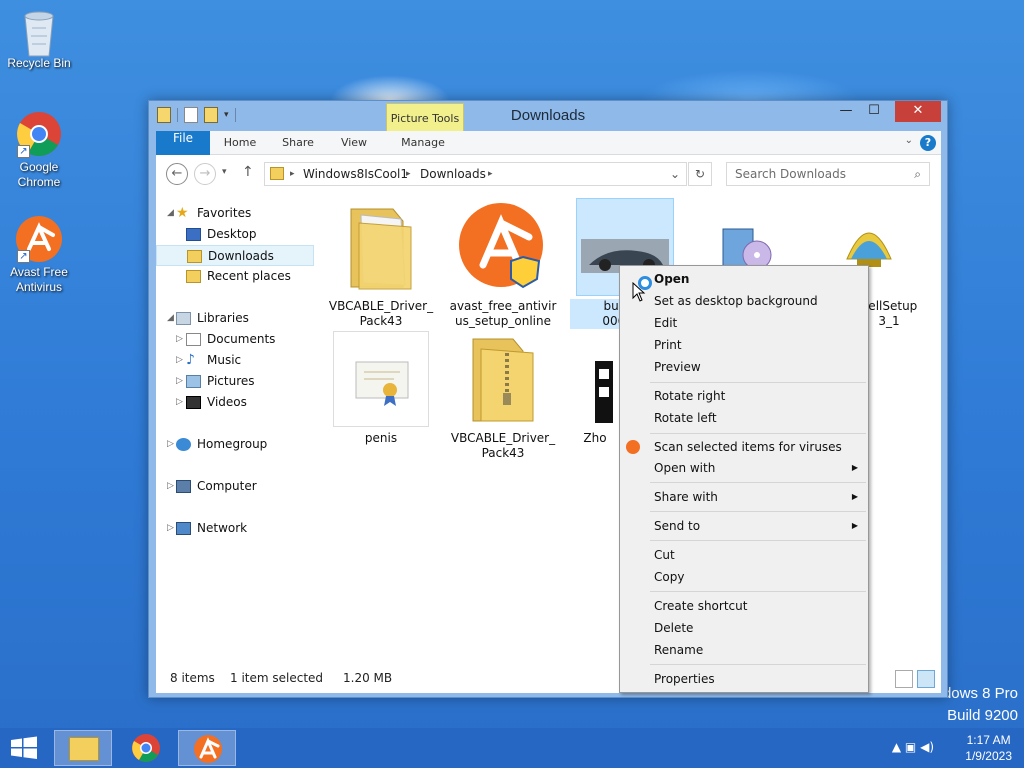 The width and height of the screenshot is (1024, 768). Describe the element at coordinates (675, 174) in the screenshot. I see `address-dropdown-icon: ⌄` at that location.